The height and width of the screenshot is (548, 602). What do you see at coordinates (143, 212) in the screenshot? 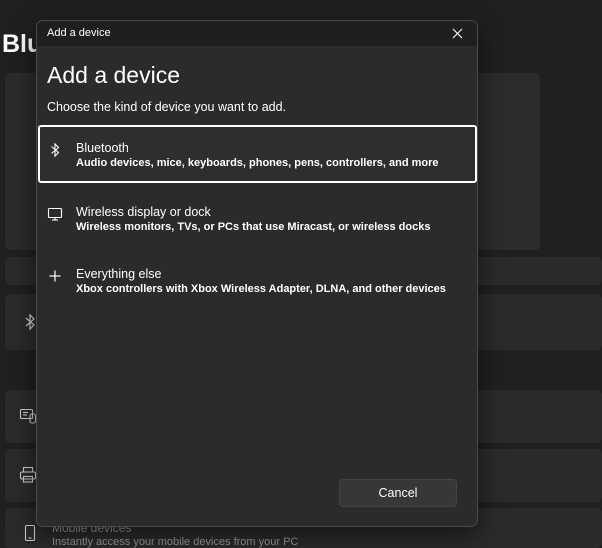
I see `option-title: Wireless display or dock` at bounding box center [143, 212].